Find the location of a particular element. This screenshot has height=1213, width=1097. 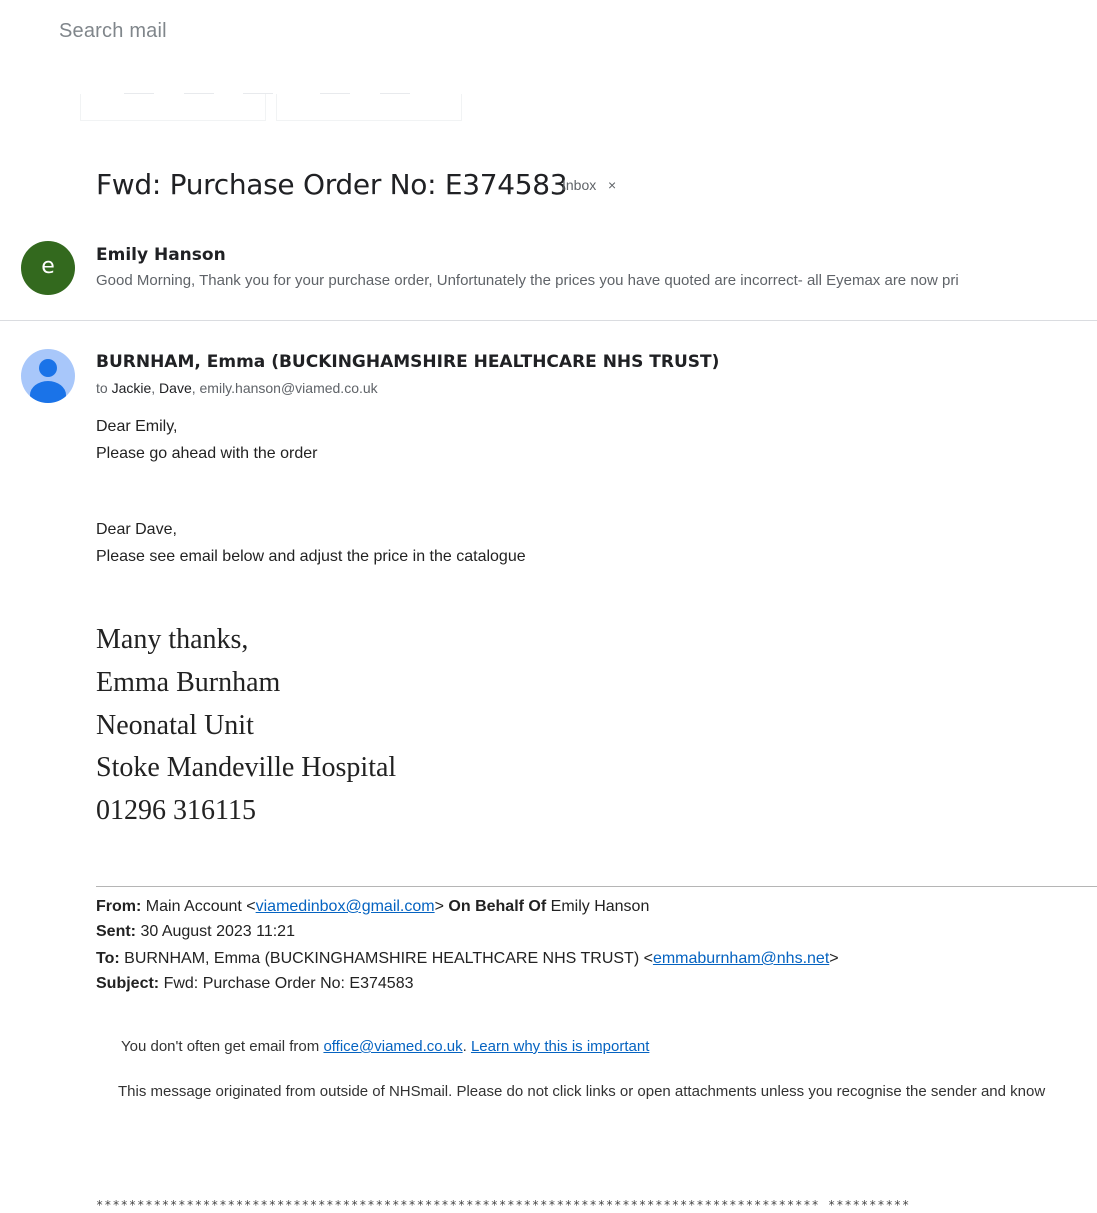

fwd-sent-line: Sent: 30 August 2023 11:21 is located at coordinates (195, 932).